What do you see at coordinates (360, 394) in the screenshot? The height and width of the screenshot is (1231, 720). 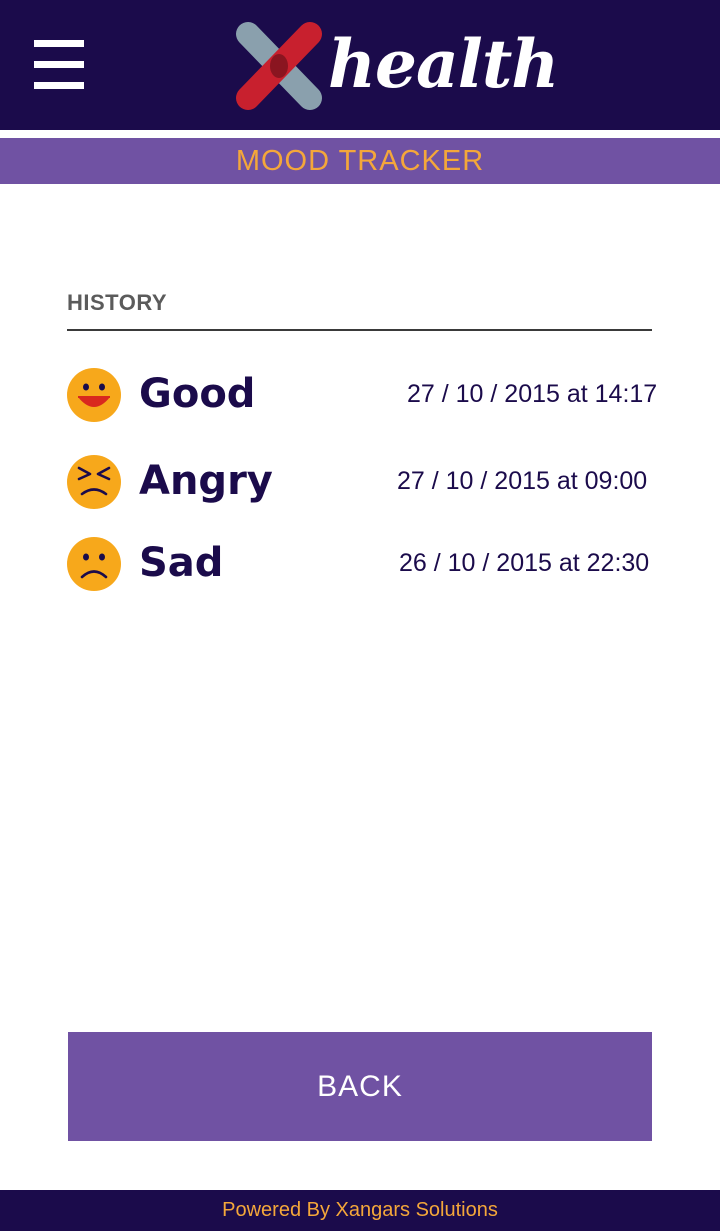 I see `history-entry-good: Good 27 / 10 / 2015 at 14:17` at bounding box center [360, 394].